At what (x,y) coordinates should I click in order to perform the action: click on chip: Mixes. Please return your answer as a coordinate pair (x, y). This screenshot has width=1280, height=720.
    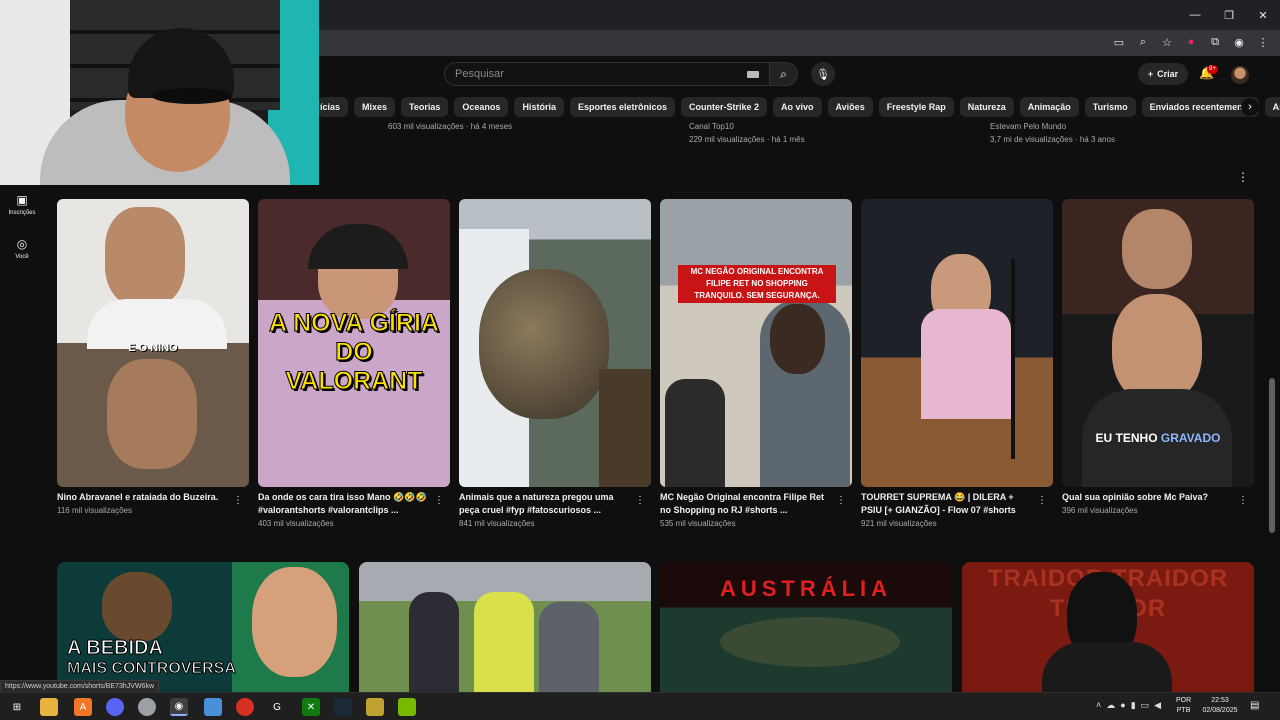
    Looking at the image, I should click on (375, 107).